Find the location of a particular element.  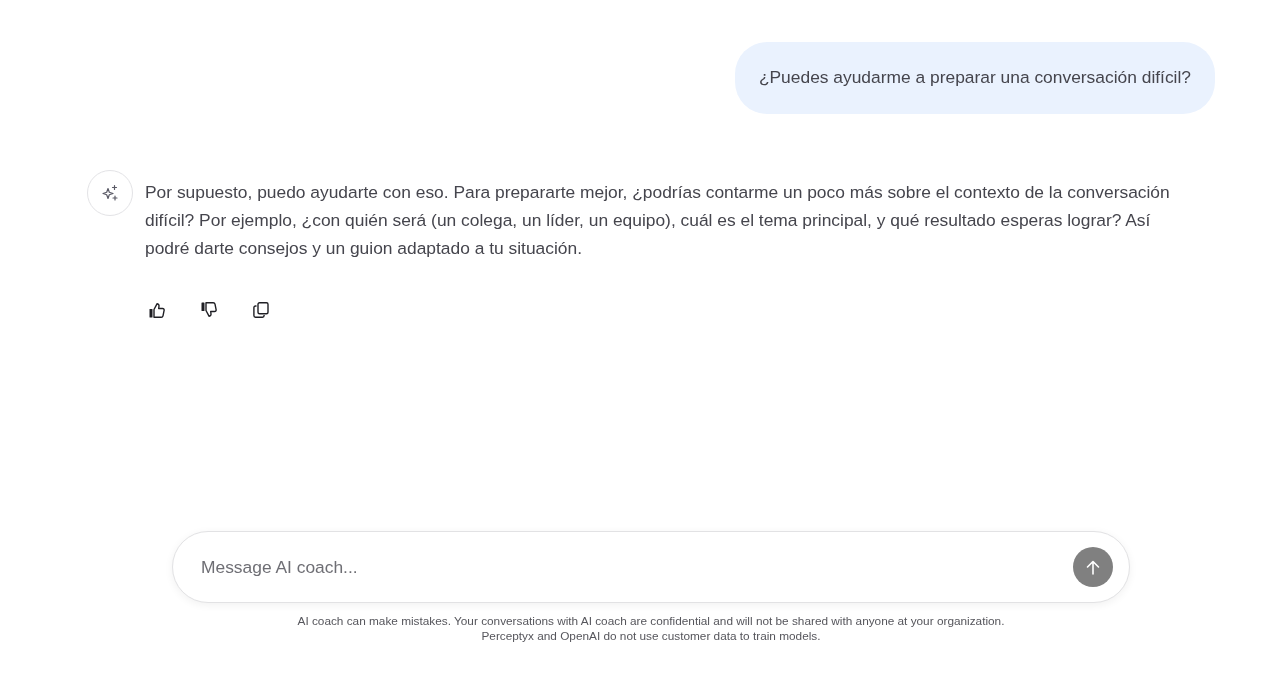

thumbs-down-icon is located at coordinates (209, 310).